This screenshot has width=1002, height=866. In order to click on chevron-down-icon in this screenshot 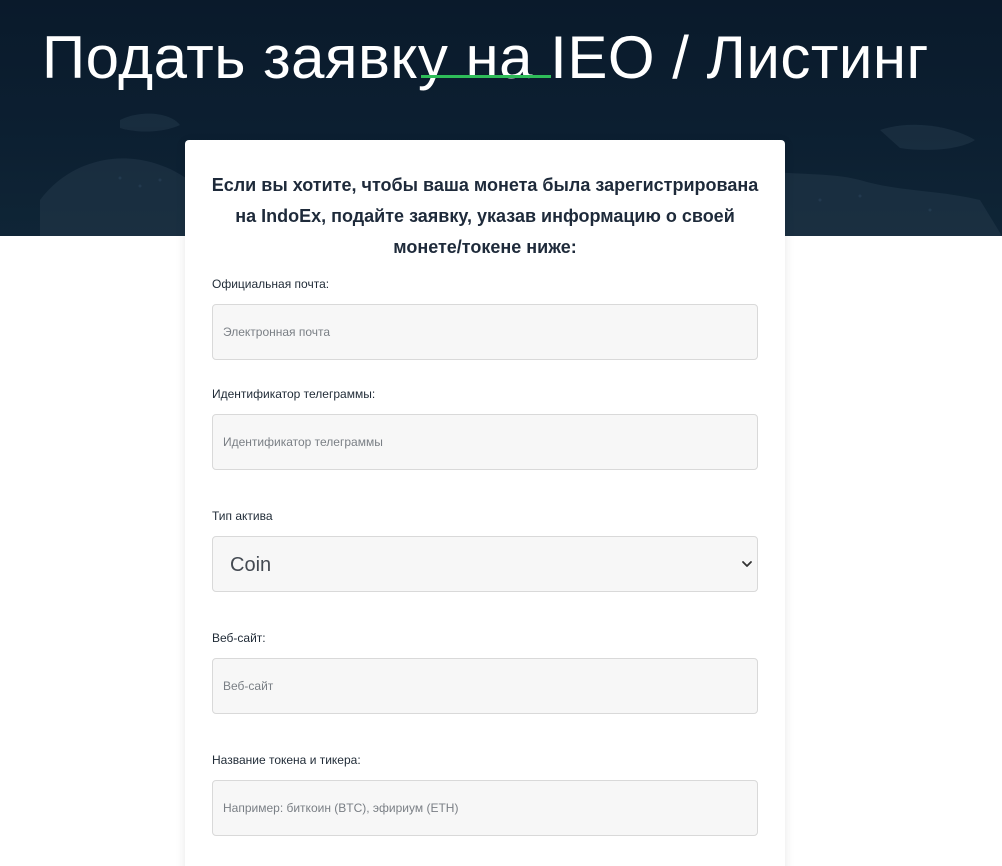, I will do `click(747, 564)`.